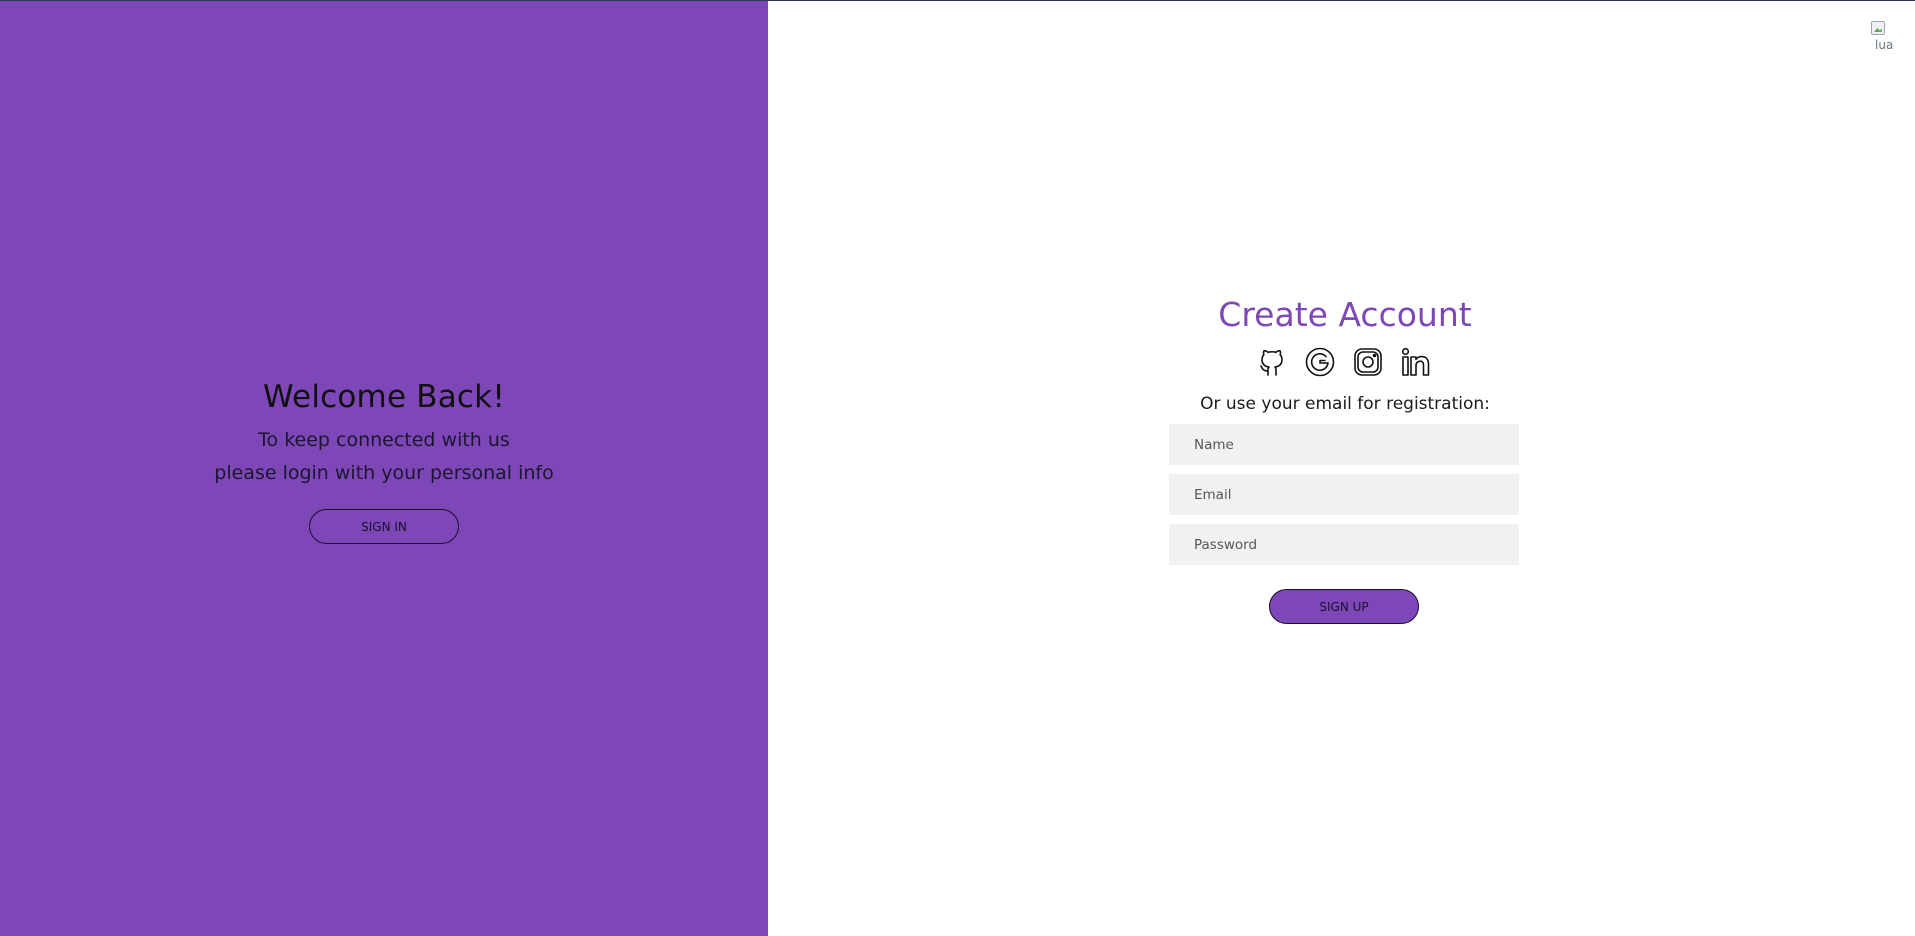 This screenshot has width=1915, height=936. What do you see at coordinates (1344, 362) in the screenshot?
I see `social-login-row` at bounding box center [1344, 362].